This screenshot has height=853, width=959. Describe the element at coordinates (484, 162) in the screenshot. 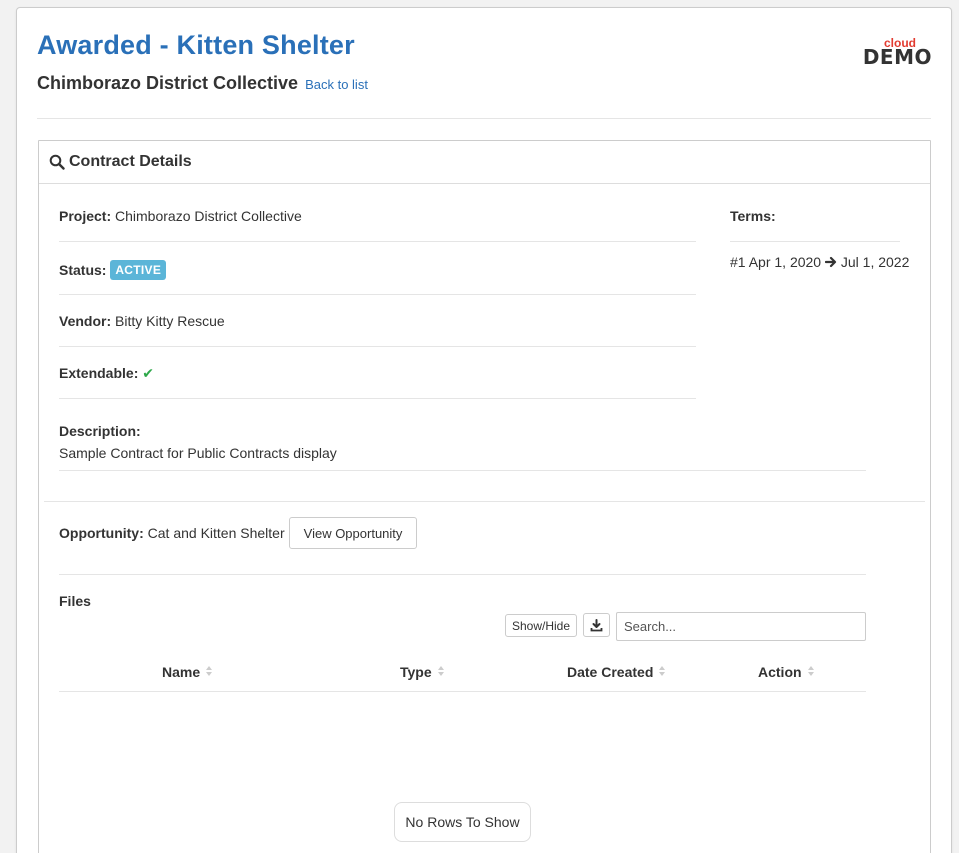

I see `panel-header: Contract Details` at that location.